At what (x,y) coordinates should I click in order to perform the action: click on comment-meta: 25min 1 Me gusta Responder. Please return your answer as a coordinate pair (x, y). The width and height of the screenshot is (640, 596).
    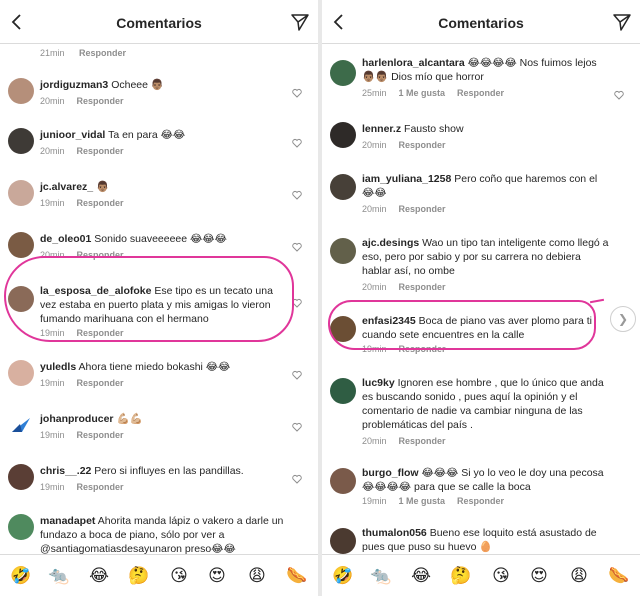
    Looking at the image, I should click on (439, 93).